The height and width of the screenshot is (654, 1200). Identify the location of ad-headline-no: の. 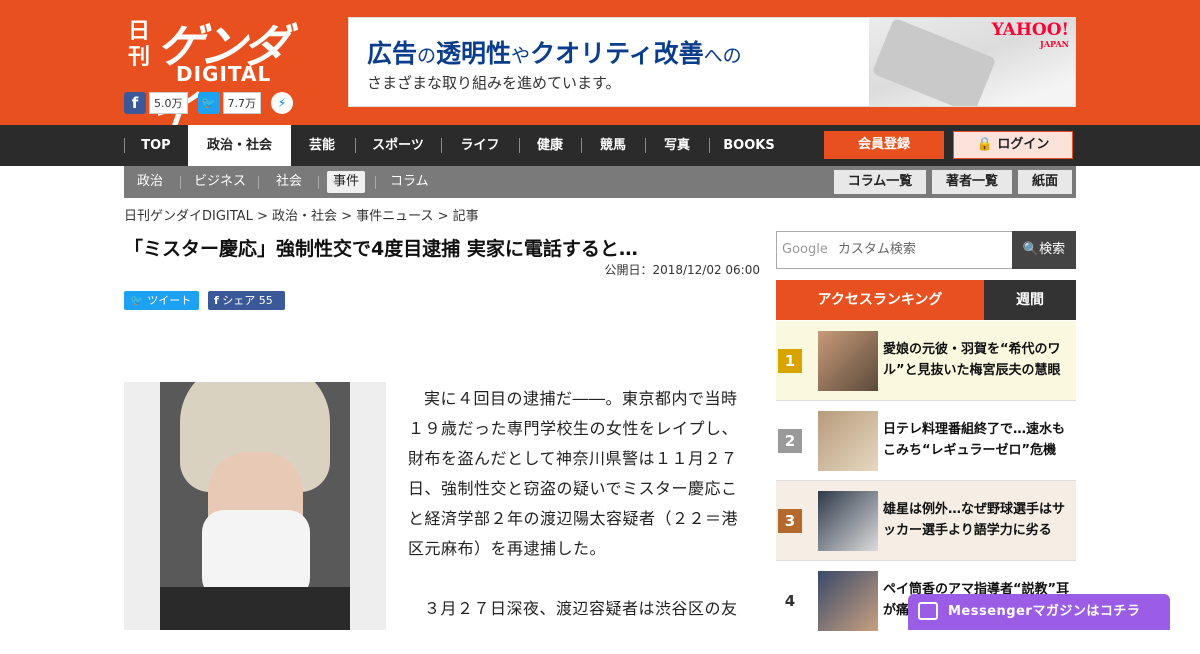
(427, 56).